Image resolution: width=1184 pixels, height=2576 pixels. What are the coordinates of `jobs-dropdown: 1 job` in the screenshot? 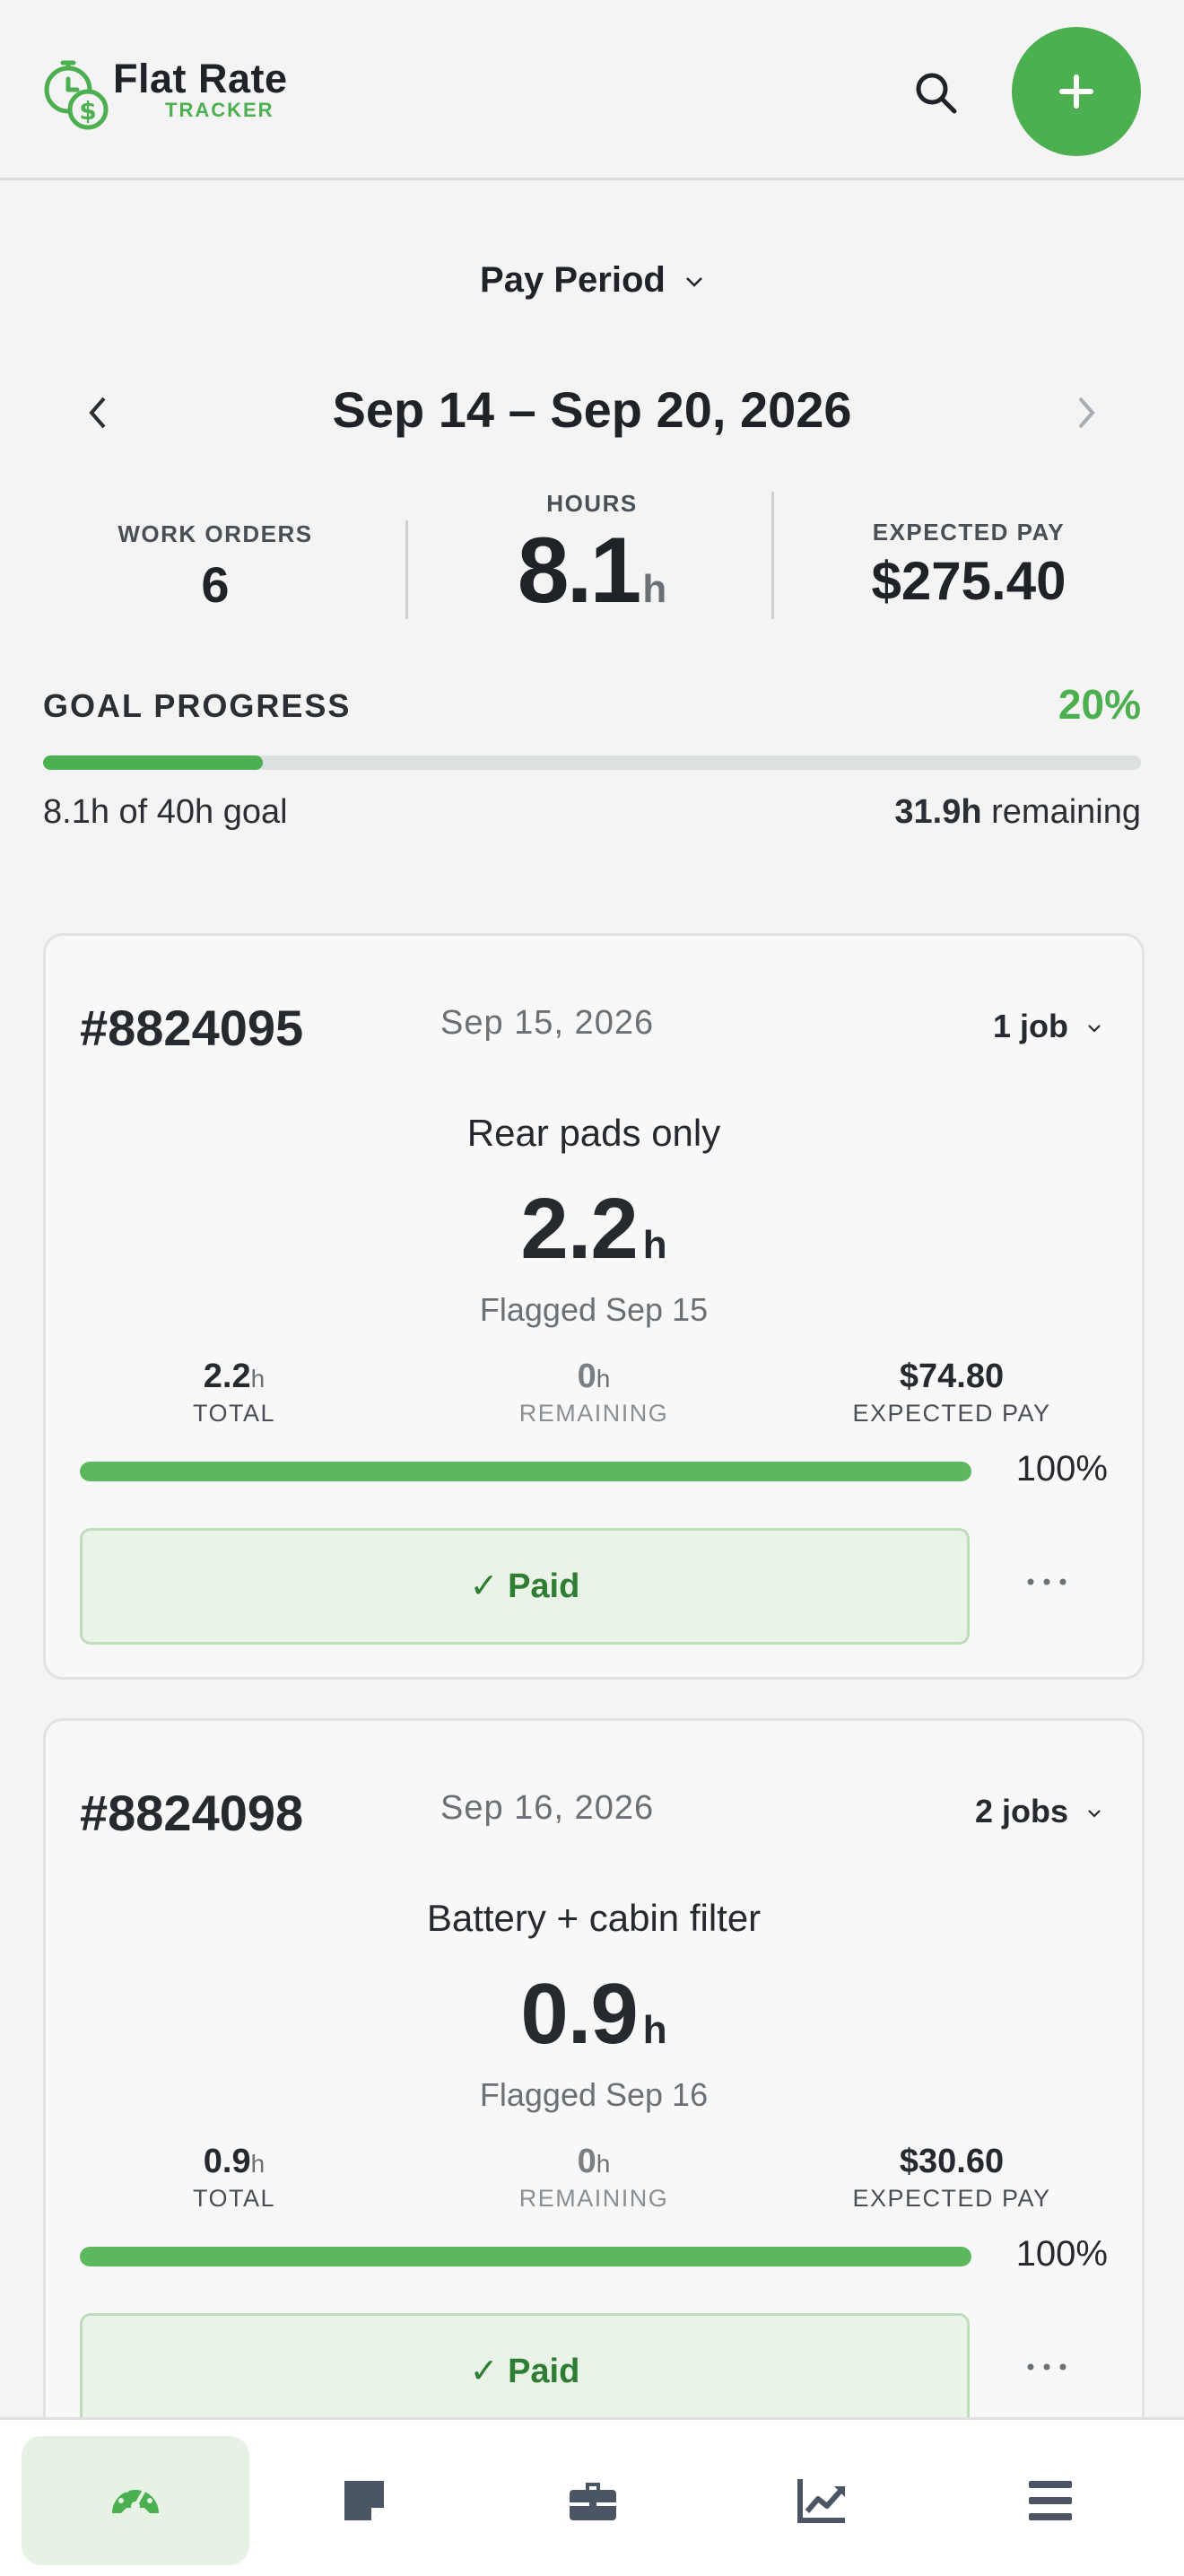 It's located at (1047, 1027).